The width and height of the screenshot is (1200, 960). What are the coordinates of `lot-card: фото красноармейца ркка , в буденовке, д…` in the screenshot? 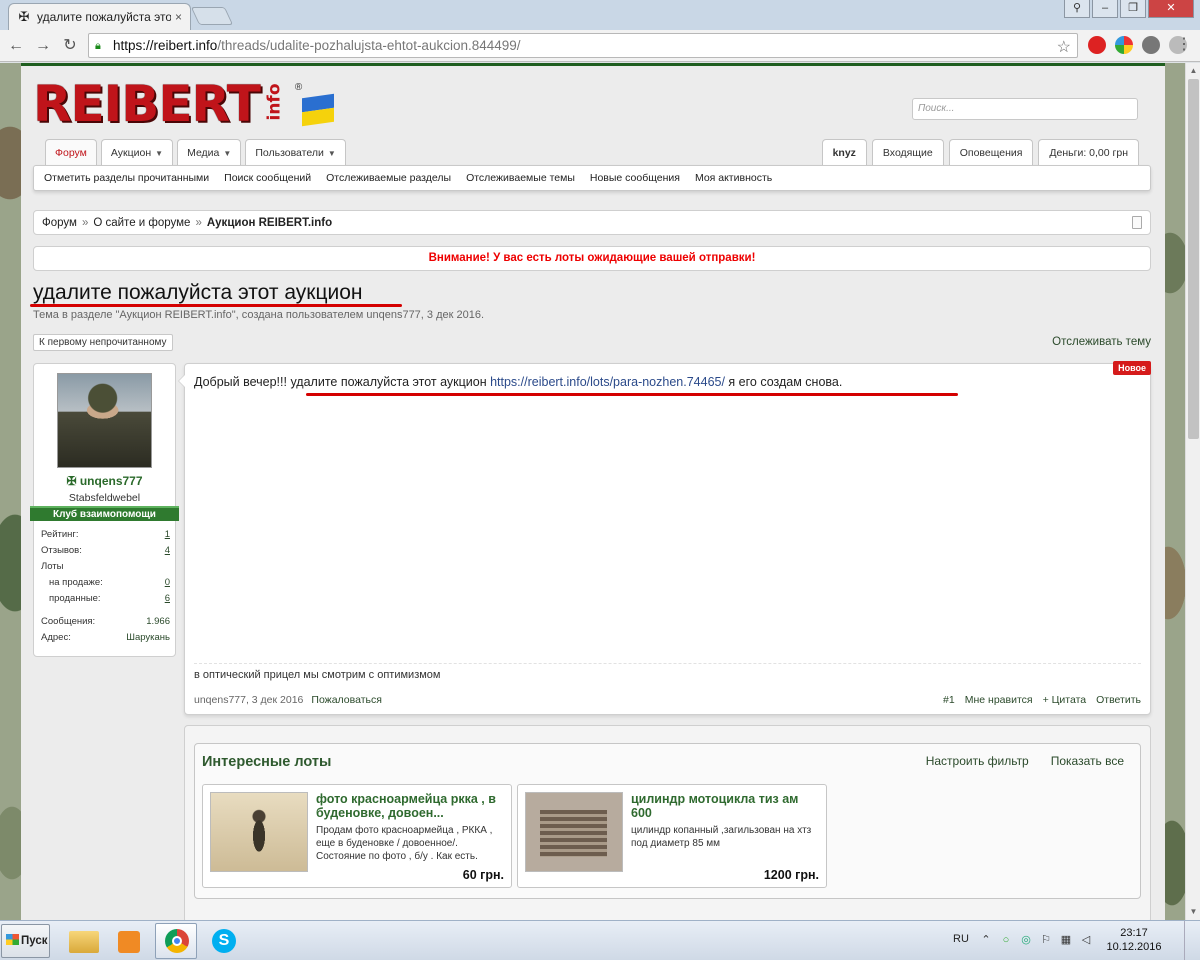 It's located at (357, 836).